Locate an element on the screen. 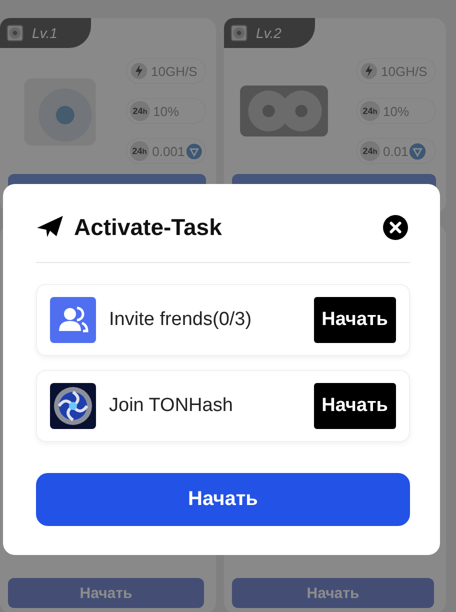  fan-logo-icon is located at coordinates (73, 406).